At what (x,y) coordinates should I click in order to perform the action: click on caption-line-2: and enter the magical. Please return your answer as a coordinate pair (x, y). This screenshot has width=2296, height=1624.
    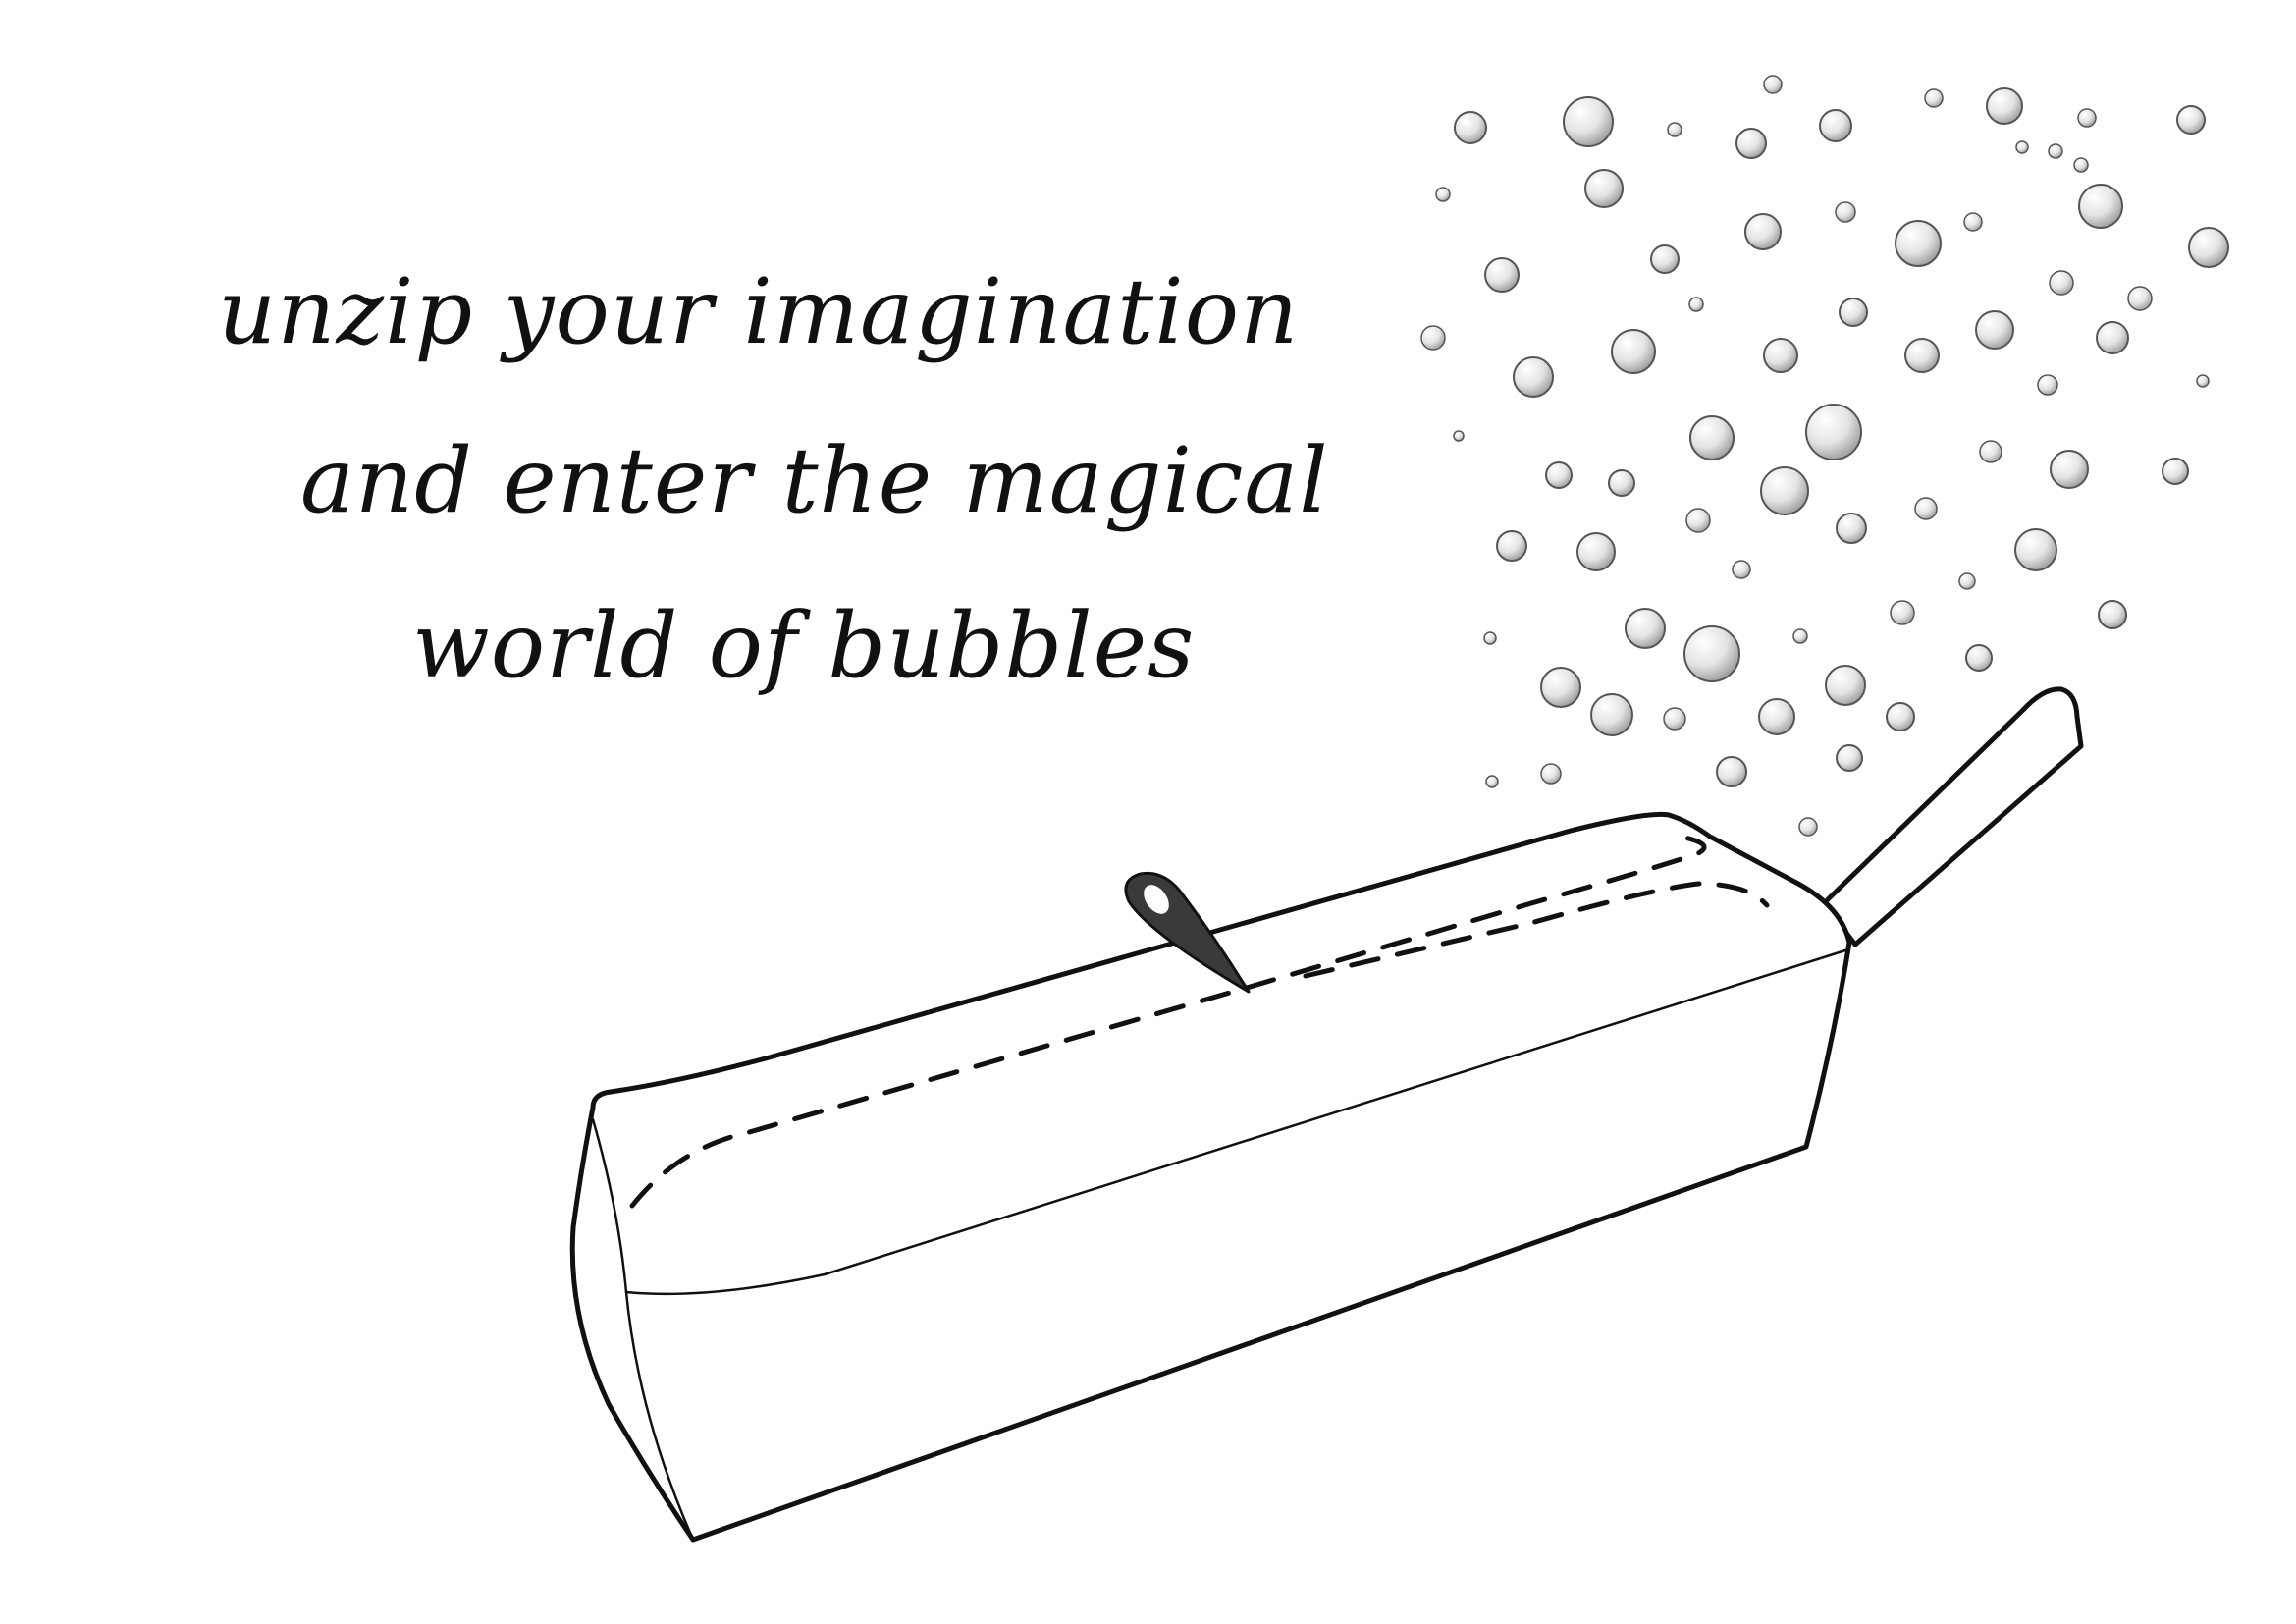
    Looking at the image, I should click on (814, 480).